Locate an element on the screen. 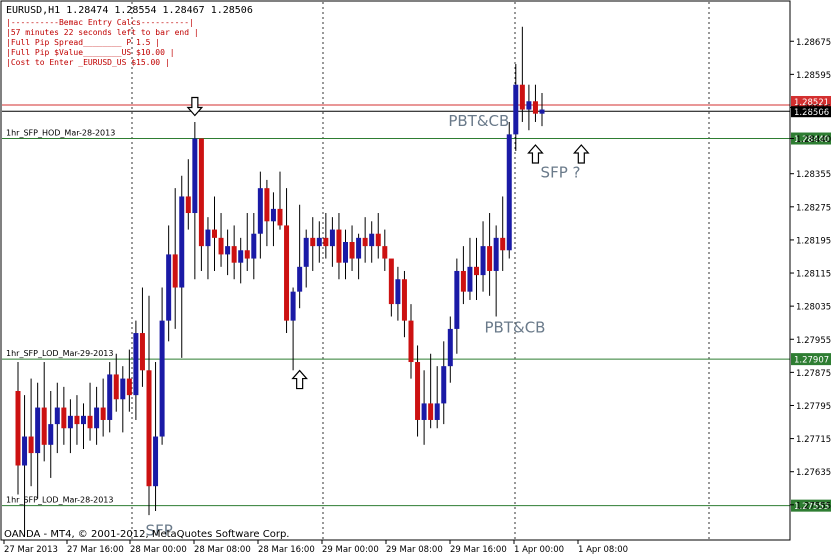 The height and width of the screenshot is (559, 835). y-tick-label: 1.27715 is located at coordinates (813, 440).